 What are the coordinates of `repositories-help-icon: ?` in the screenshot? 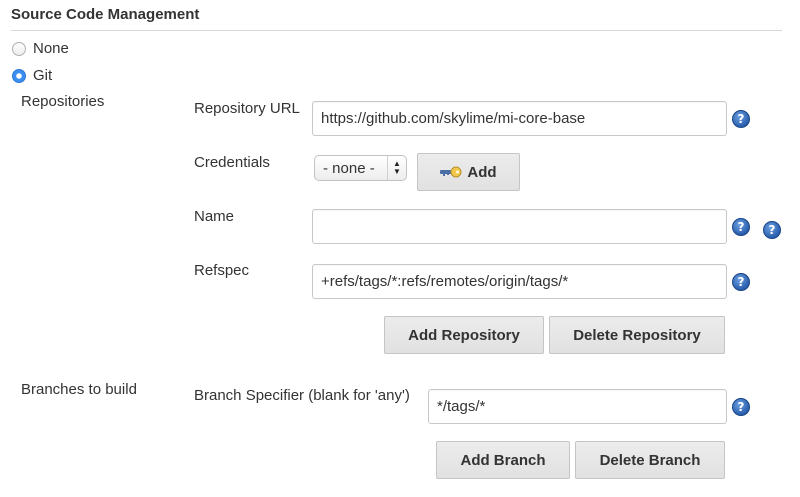 It's located at (772, 230).